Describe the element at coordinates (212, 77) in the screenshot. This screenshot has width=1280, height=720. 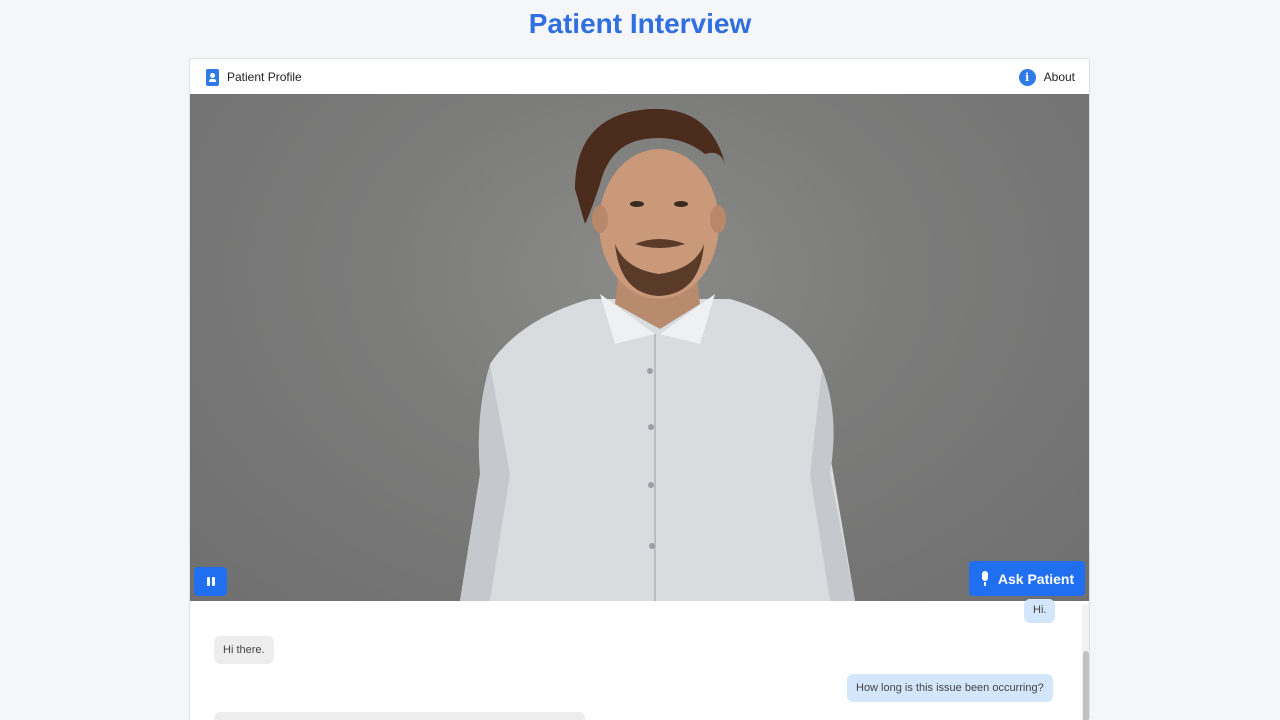
I see `profile-card-icon` at that location.